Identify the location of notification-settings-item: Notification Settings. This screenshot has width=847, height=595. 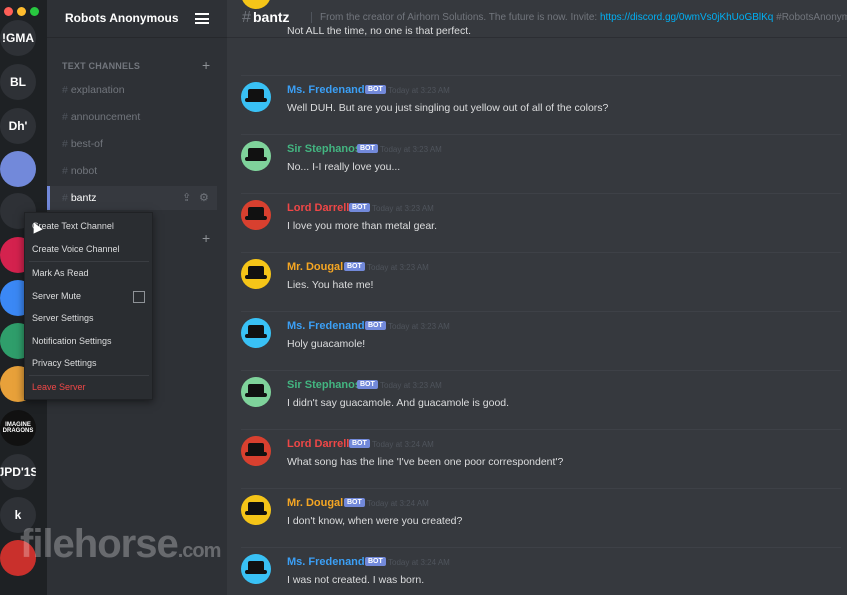
(72, 341).